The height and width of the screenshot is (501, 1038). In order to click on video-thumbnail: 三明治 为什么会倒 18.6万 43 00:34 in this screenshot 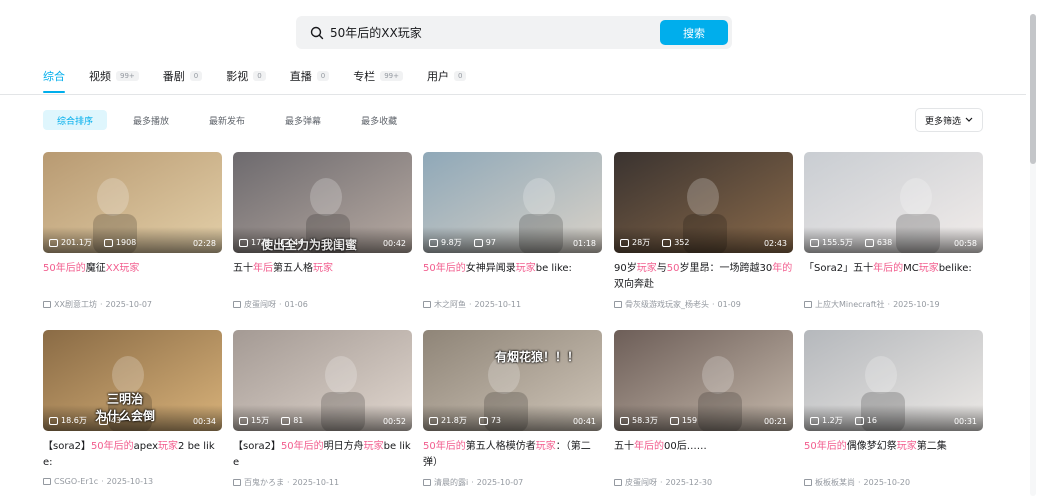, I will do `click(132, 380)`.